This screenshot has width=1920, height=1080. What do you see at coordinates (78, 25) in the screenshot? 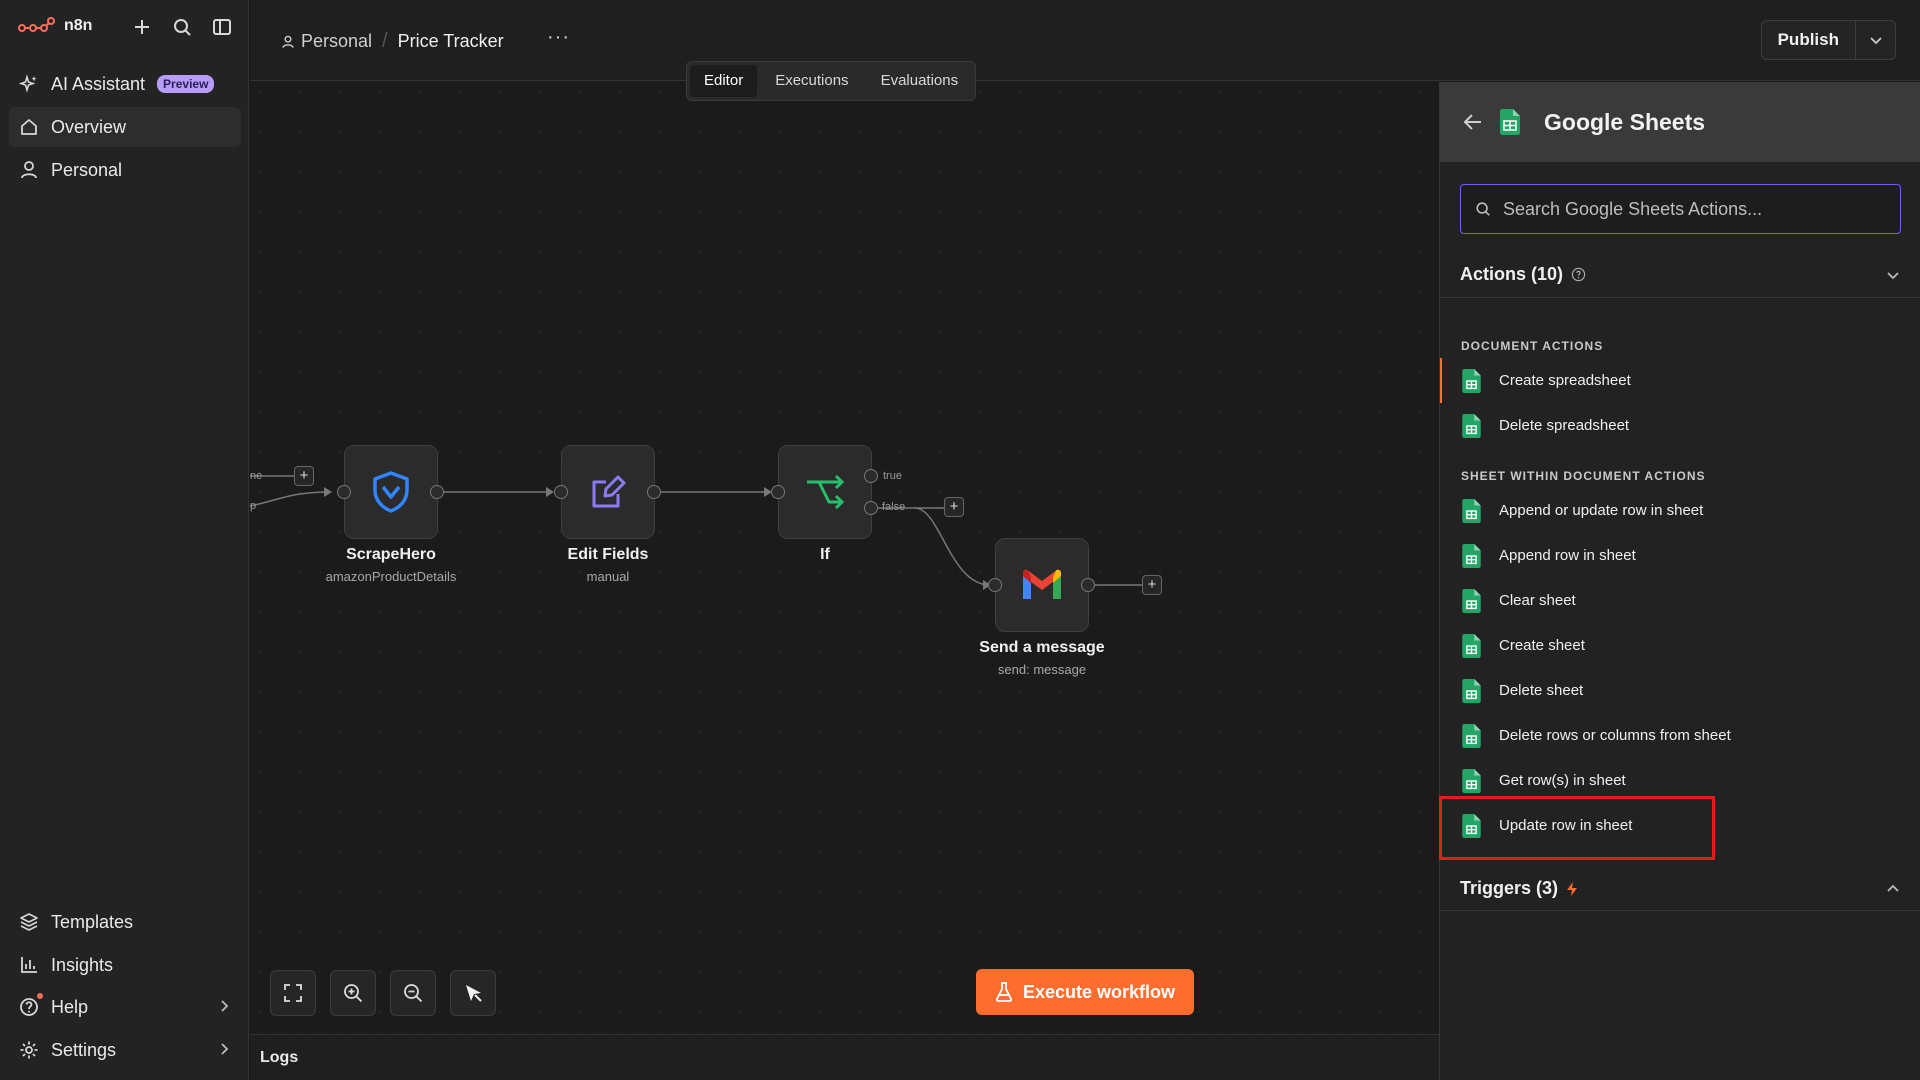
I see `logo-text: n8n` at bounding box center [78, 25].